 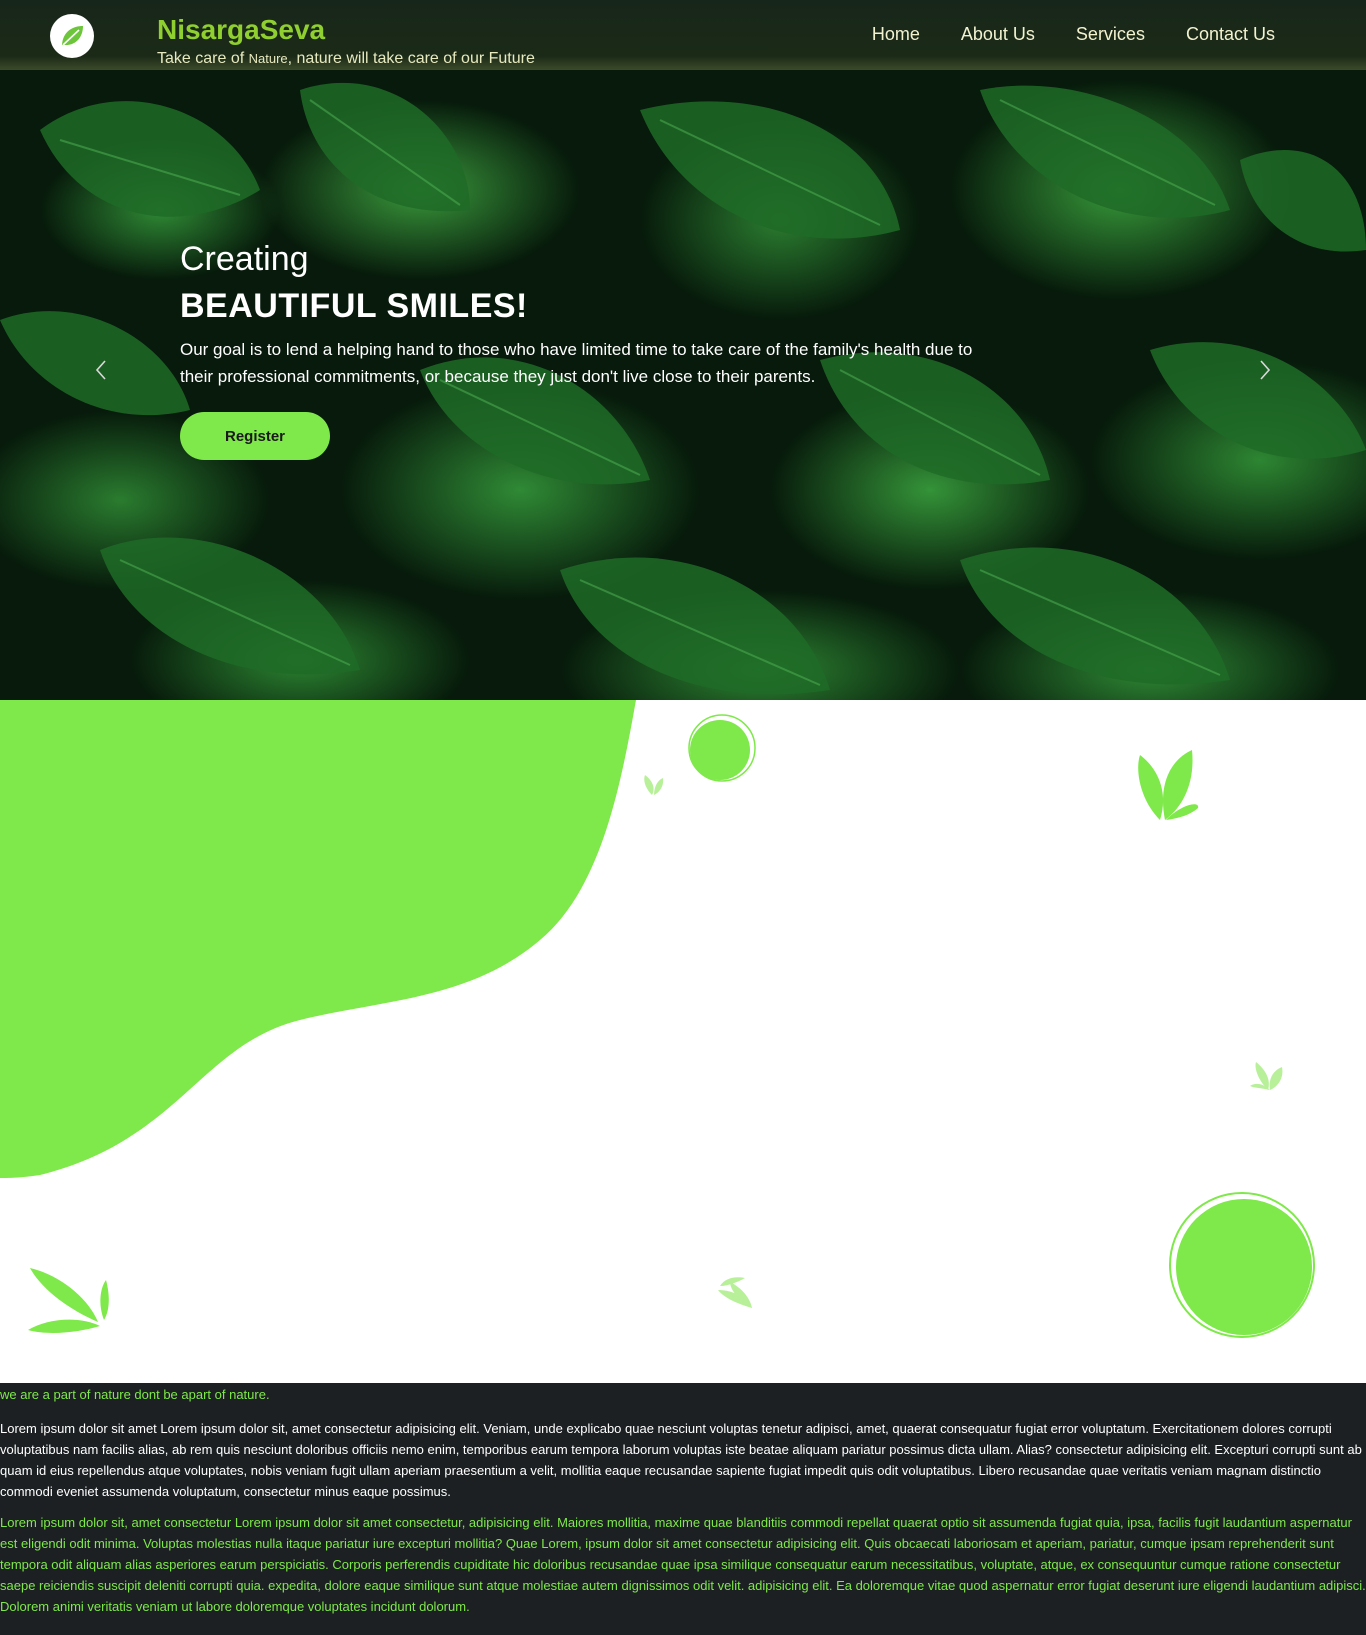 I want to click on brand-name: NisargaSeva, so click(x=241, y=30).